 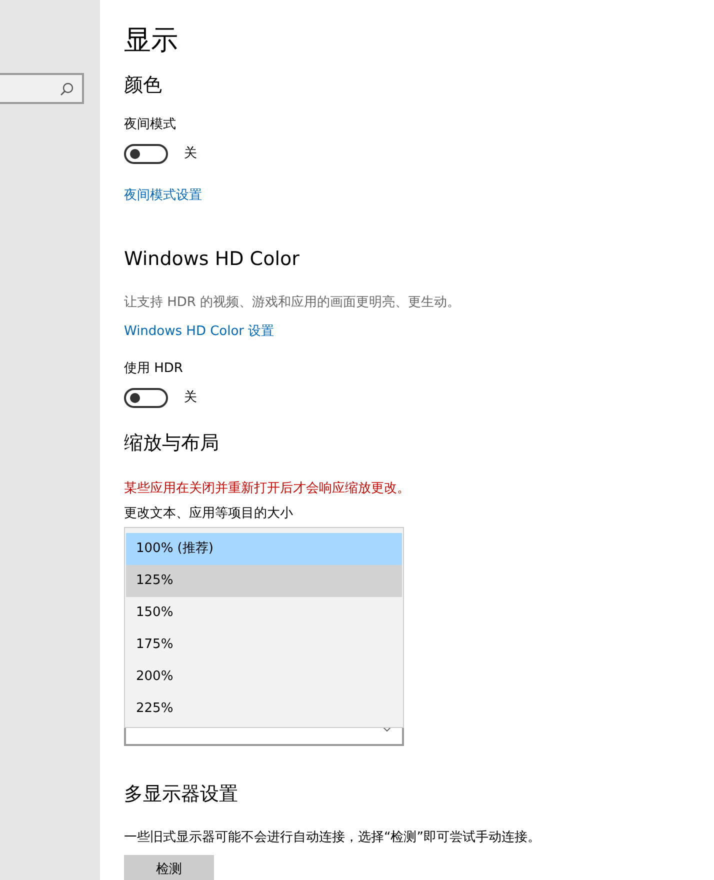 I want to click on dropdown-option: 200%, so click(x=264, y=677).